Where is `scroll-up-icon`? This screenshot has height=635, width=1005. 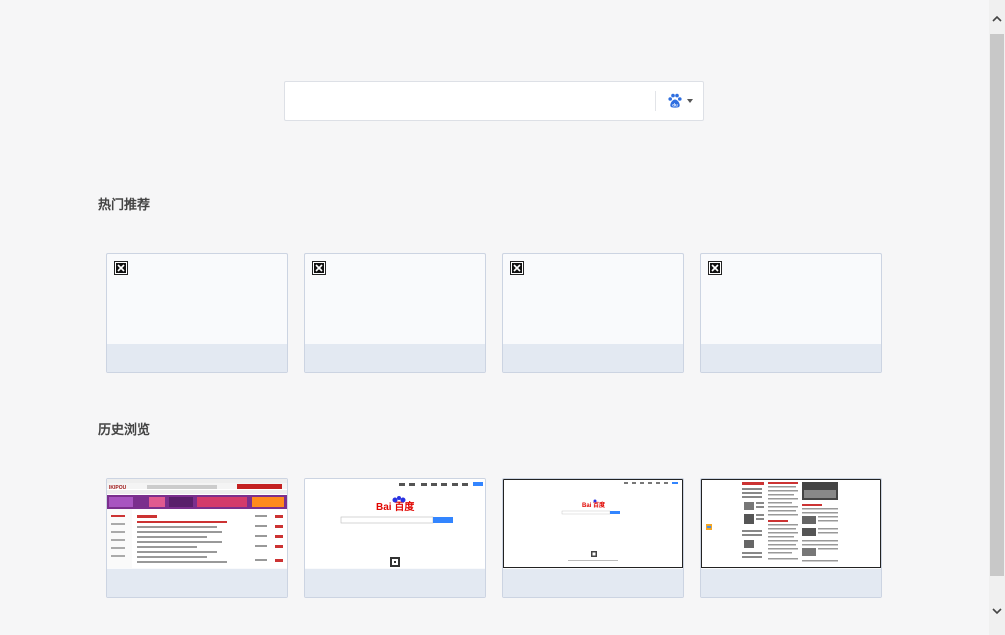
scroll-up-icon is located at coordinates (997, 19).